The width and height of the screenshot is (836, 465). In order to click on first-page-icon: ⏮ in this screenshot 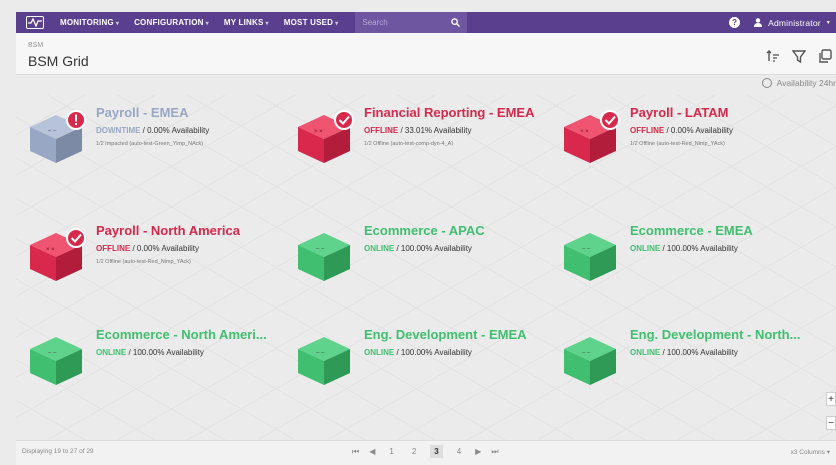, I will do `click(355, 452)`.